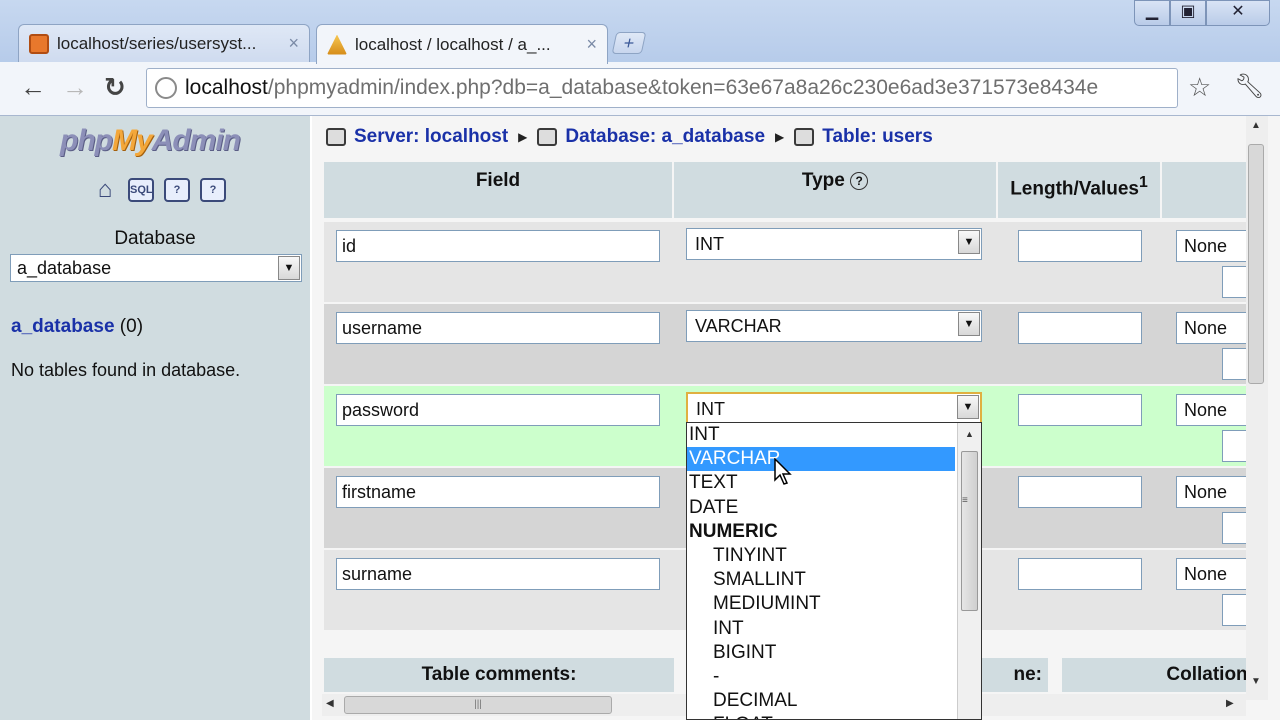  I want to click on database-select-value: a_database, so click(64, 268).